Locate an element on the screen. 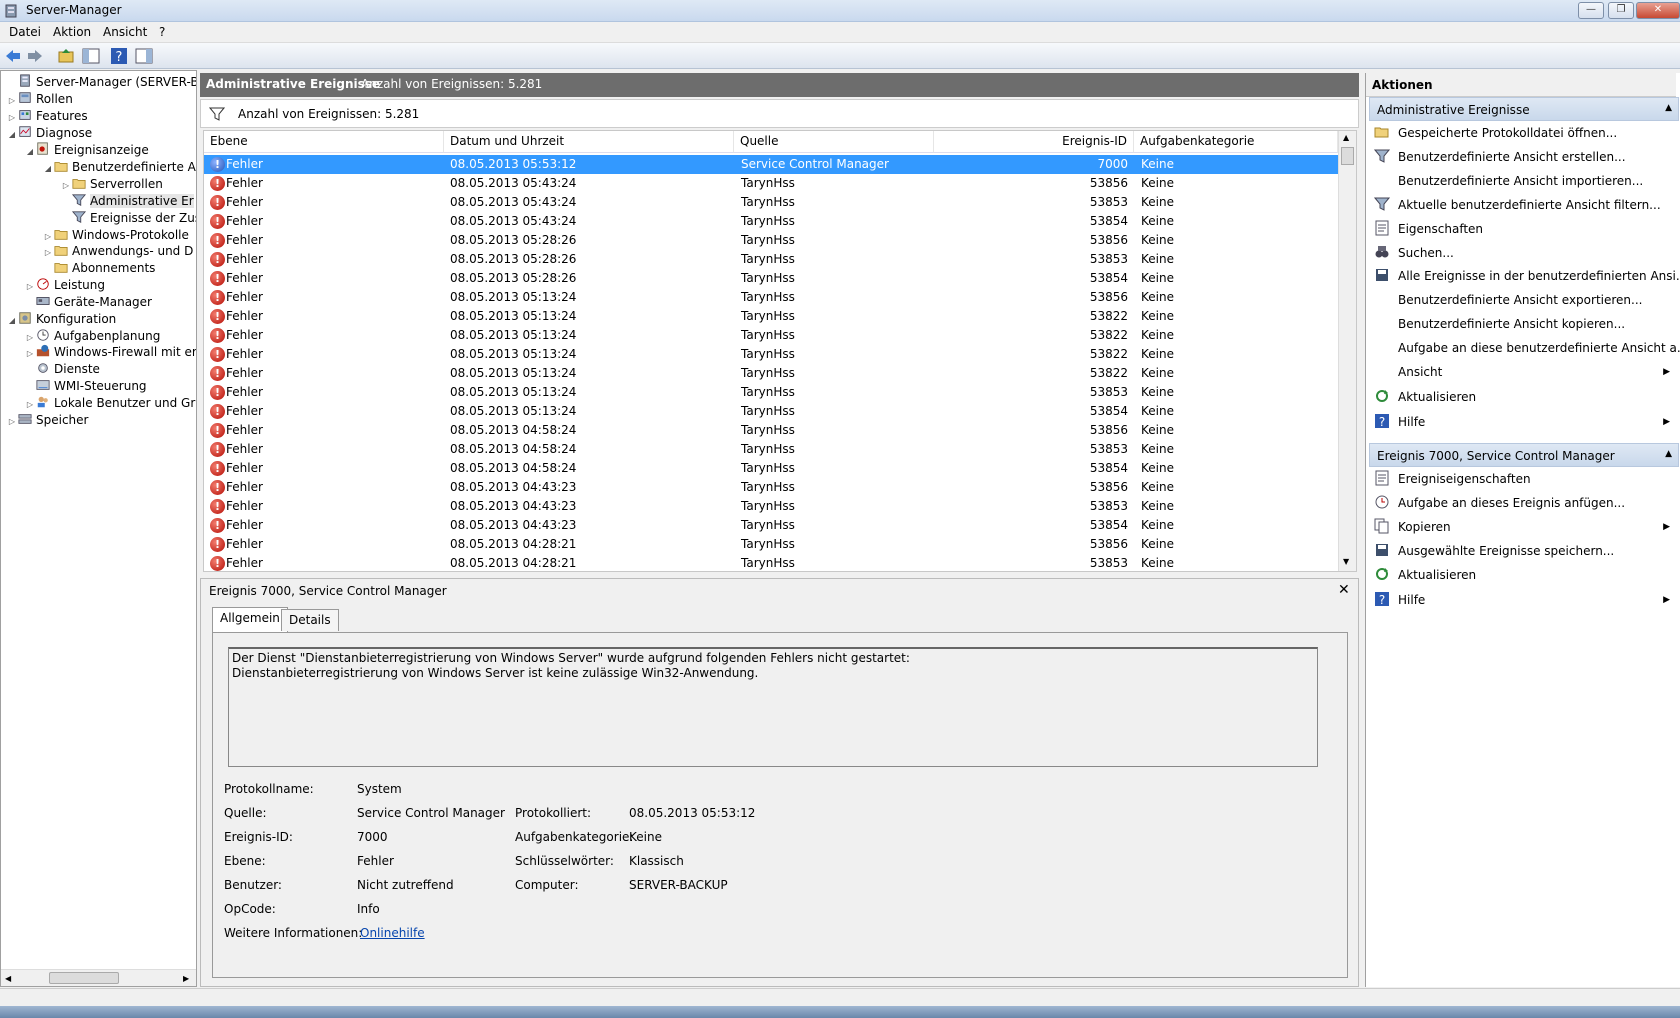 This screenshot has height=1018, width=1680. help-icon: ? is located at coordinates (119, 56).